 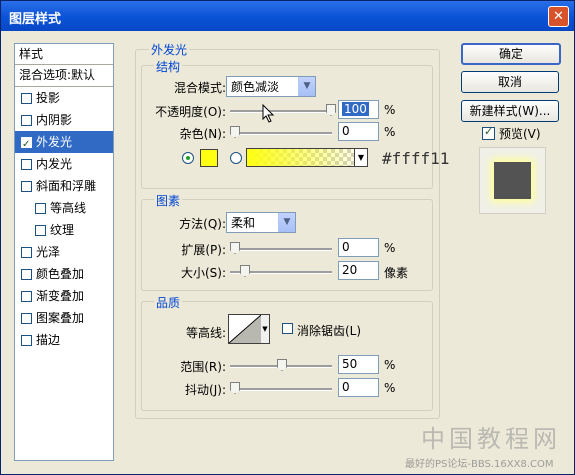 What do you see at coordinates (416, 158) in the screenshot?
I see `color-hex-label: #ffff11` at bounding box center [416, 158].